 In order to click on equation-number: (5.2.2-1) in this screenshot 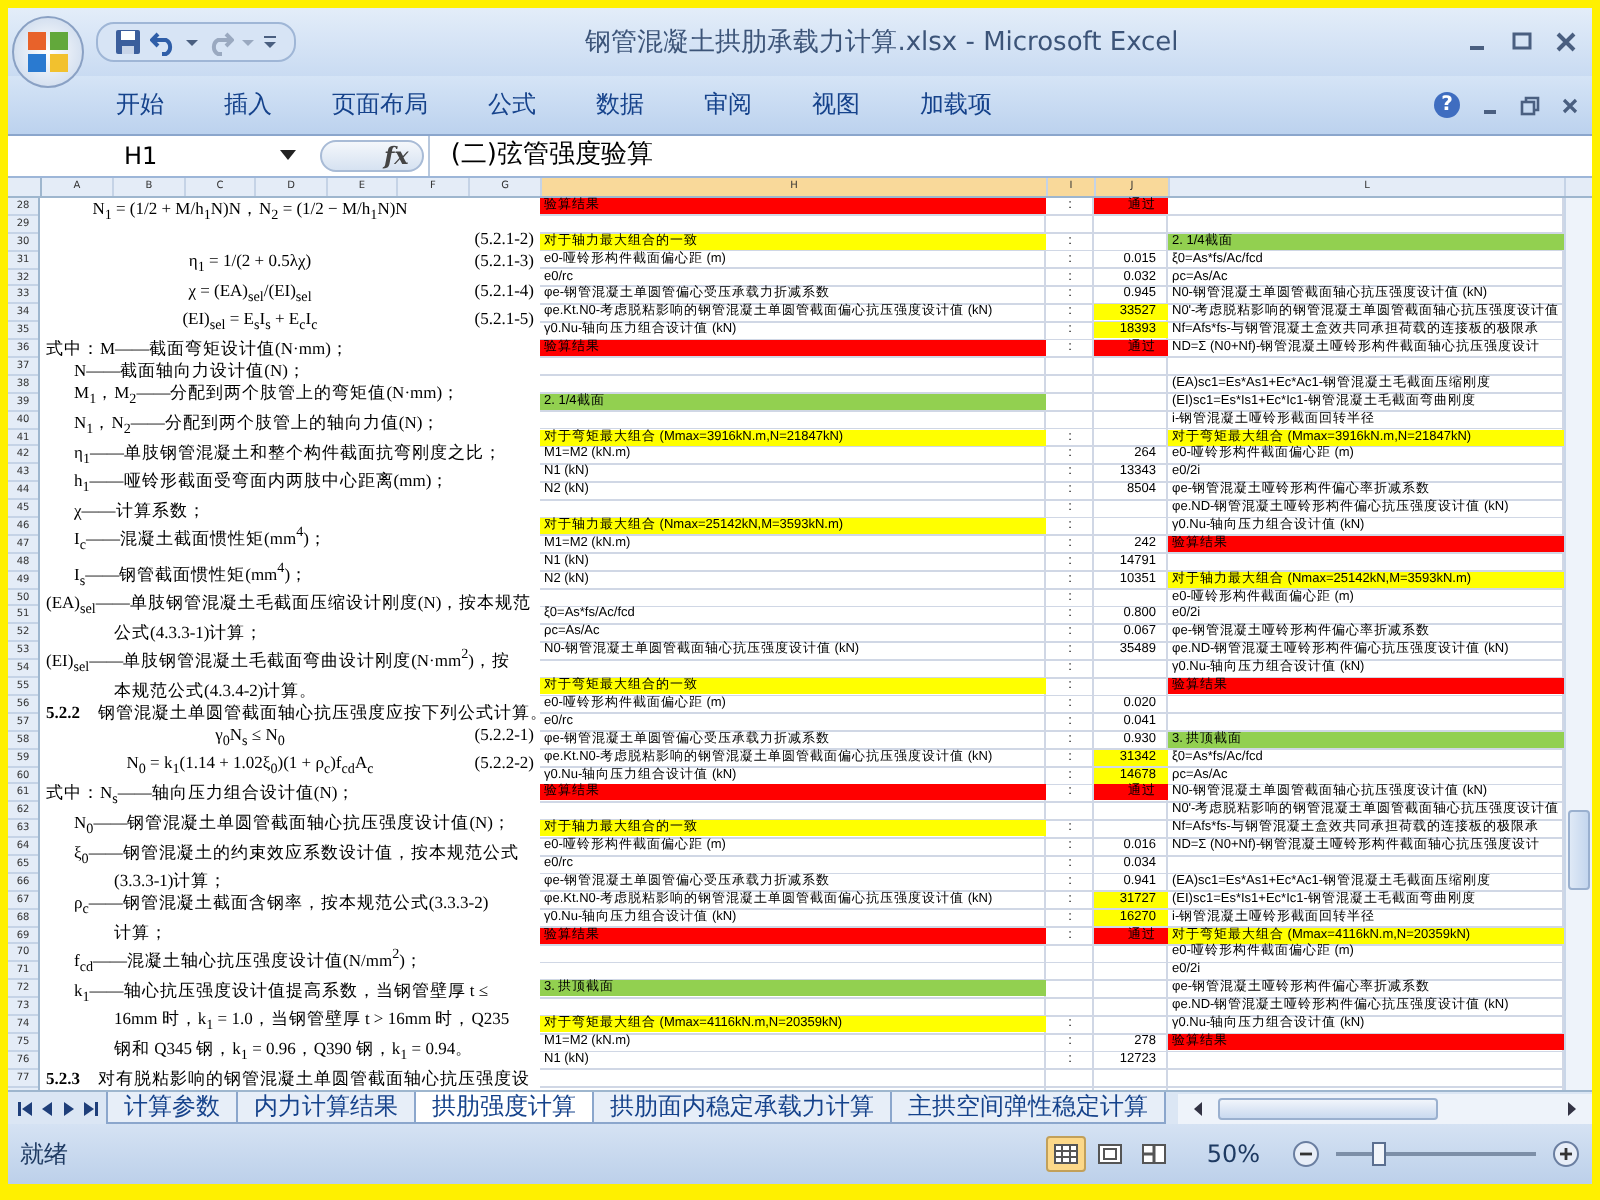, I will do `click(504, 734)`.